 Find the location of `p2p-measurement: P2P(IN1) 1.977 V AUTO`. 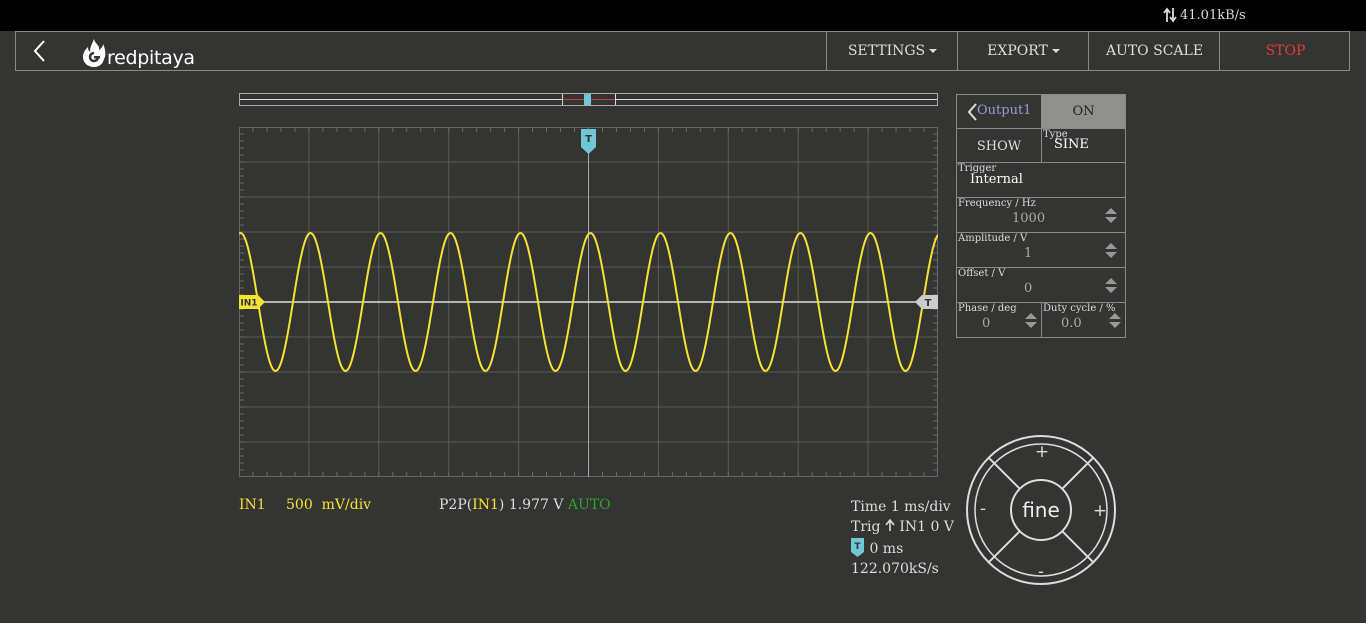

p2p-measurement: P2P(IN1) 1.977 V AUTO is located at coordinates (525, 505).